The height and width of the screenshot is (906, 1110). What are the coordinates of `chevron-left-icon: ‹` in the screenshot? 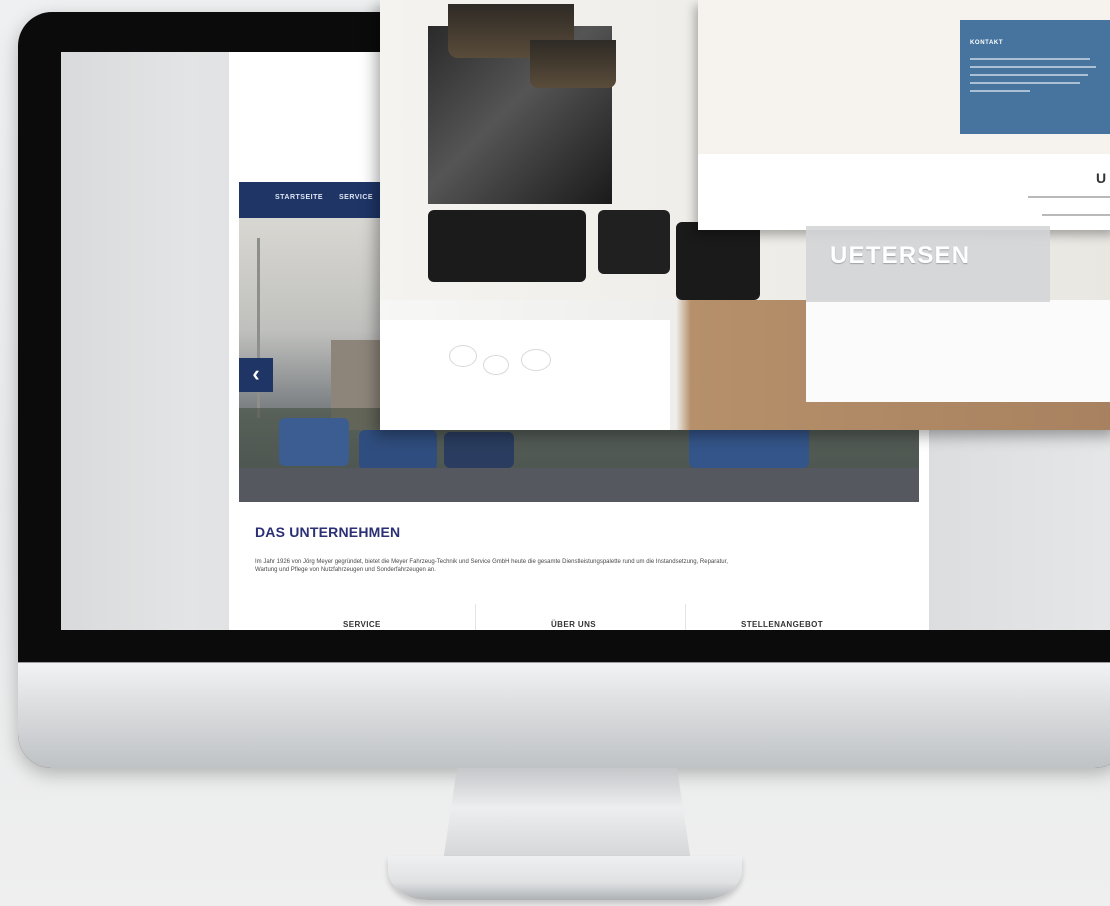 It's located at (256, 373).